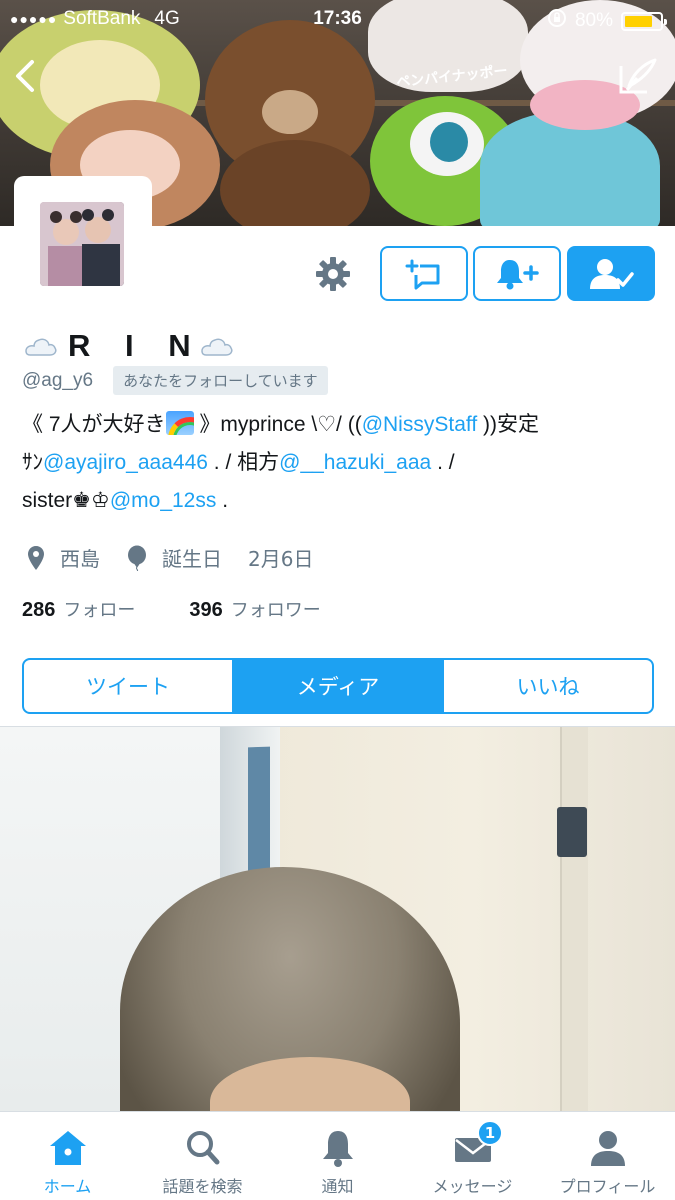 Image resolution: width=675 pixels, height=1200 pixels. Describe the element at coordinates (337, 20) in the screenshot. I see `status-bar: ●●●●● SoftBank 4G 17:36 80%` at that location.